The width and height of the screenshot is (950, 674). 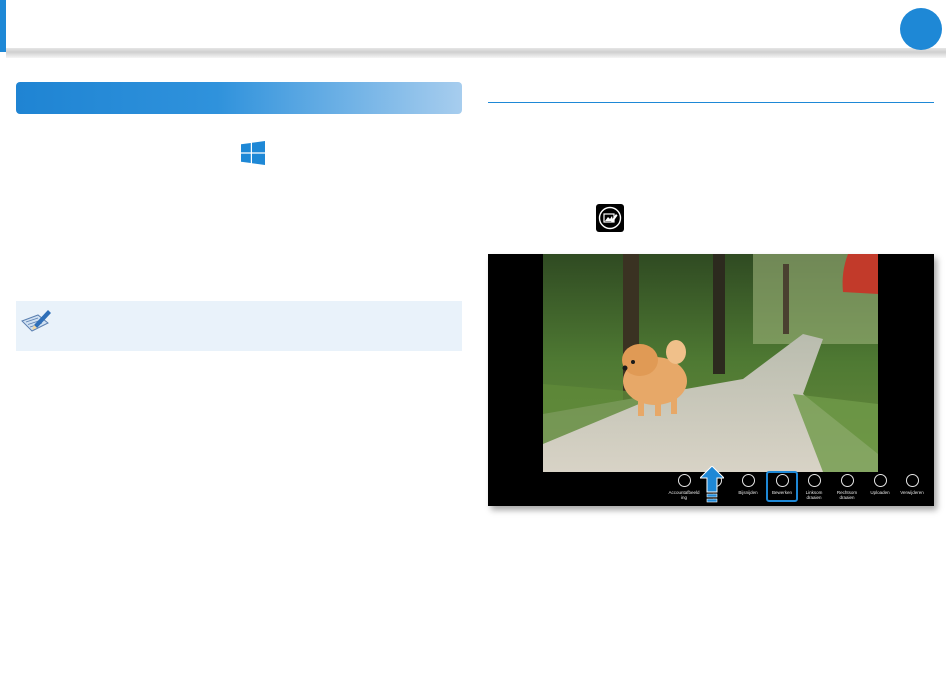 What do you see at coordinates (36, 321) in the screenshot?
I see `note-pencil-icon` at bounding box center [36, 321].